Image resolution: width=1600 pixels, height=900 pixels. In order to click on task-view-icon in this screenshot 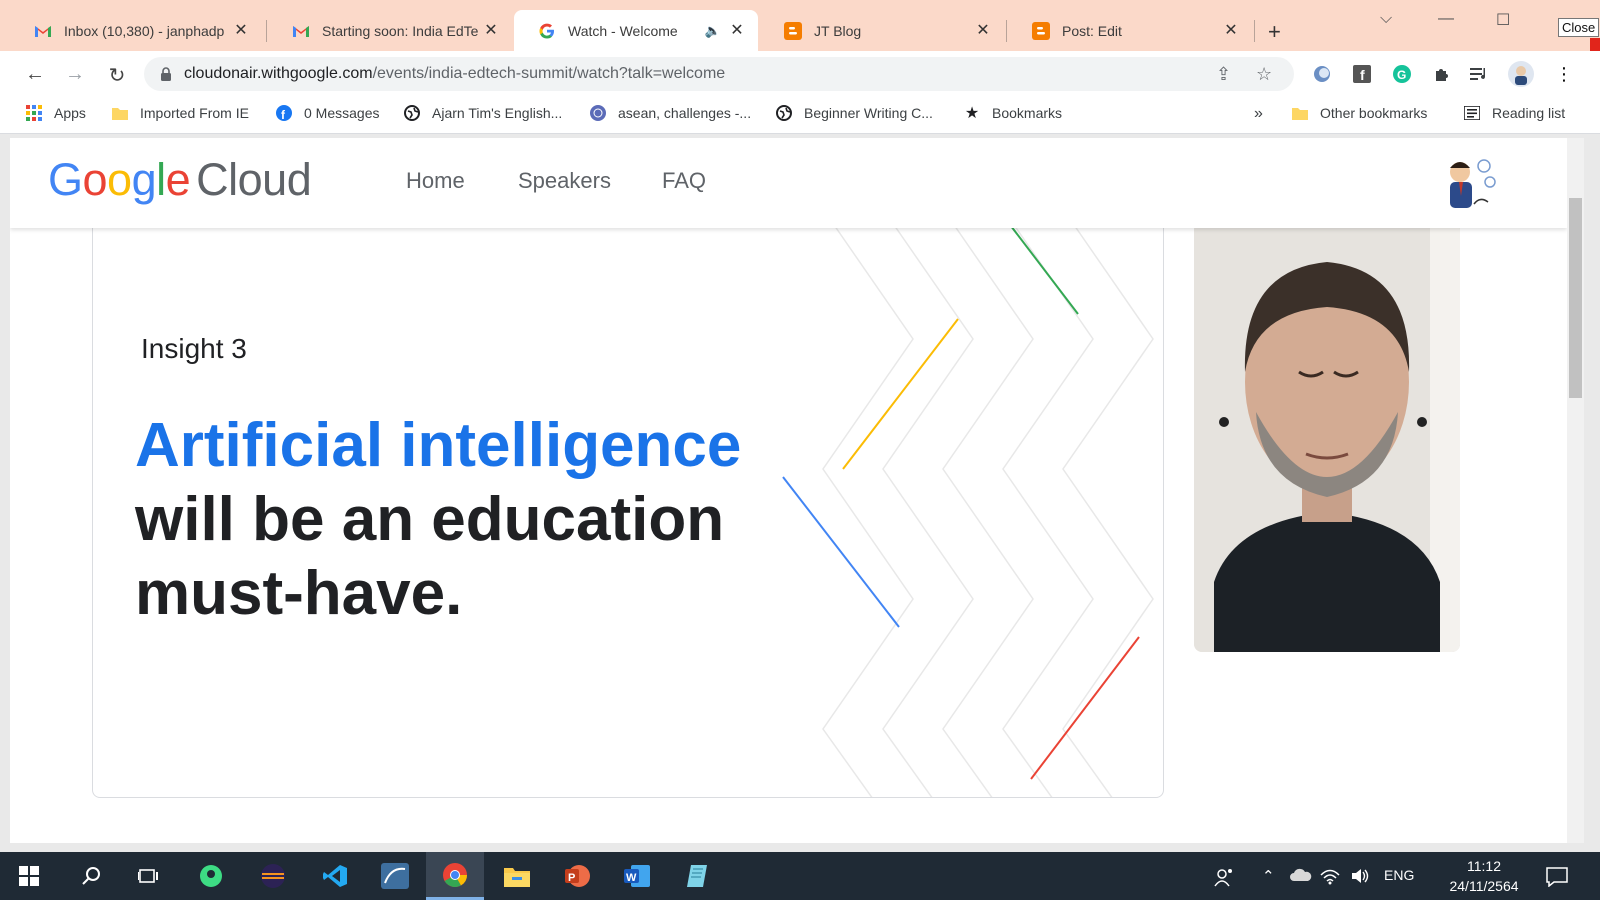, I will do `click(149, 876)`.